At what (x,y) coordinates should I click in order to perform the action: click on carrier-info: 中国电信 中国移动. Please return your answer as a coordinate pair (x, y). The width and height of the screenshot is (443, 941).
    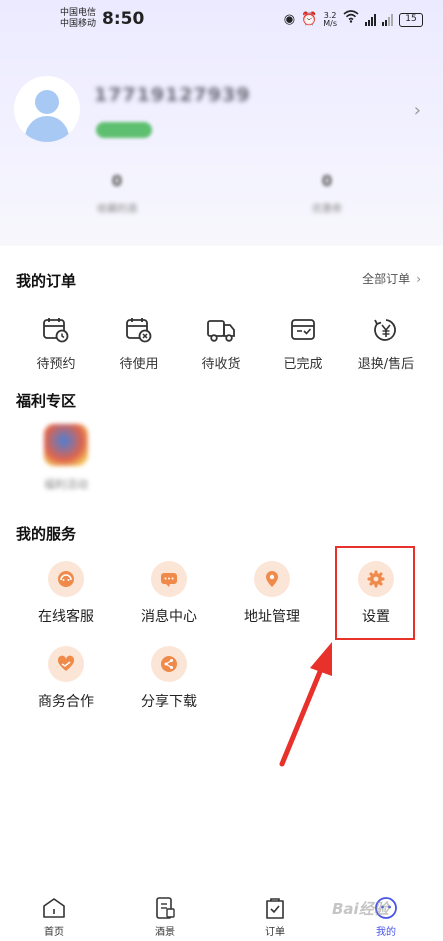
    Looking at the image, I should click on (78, 19).